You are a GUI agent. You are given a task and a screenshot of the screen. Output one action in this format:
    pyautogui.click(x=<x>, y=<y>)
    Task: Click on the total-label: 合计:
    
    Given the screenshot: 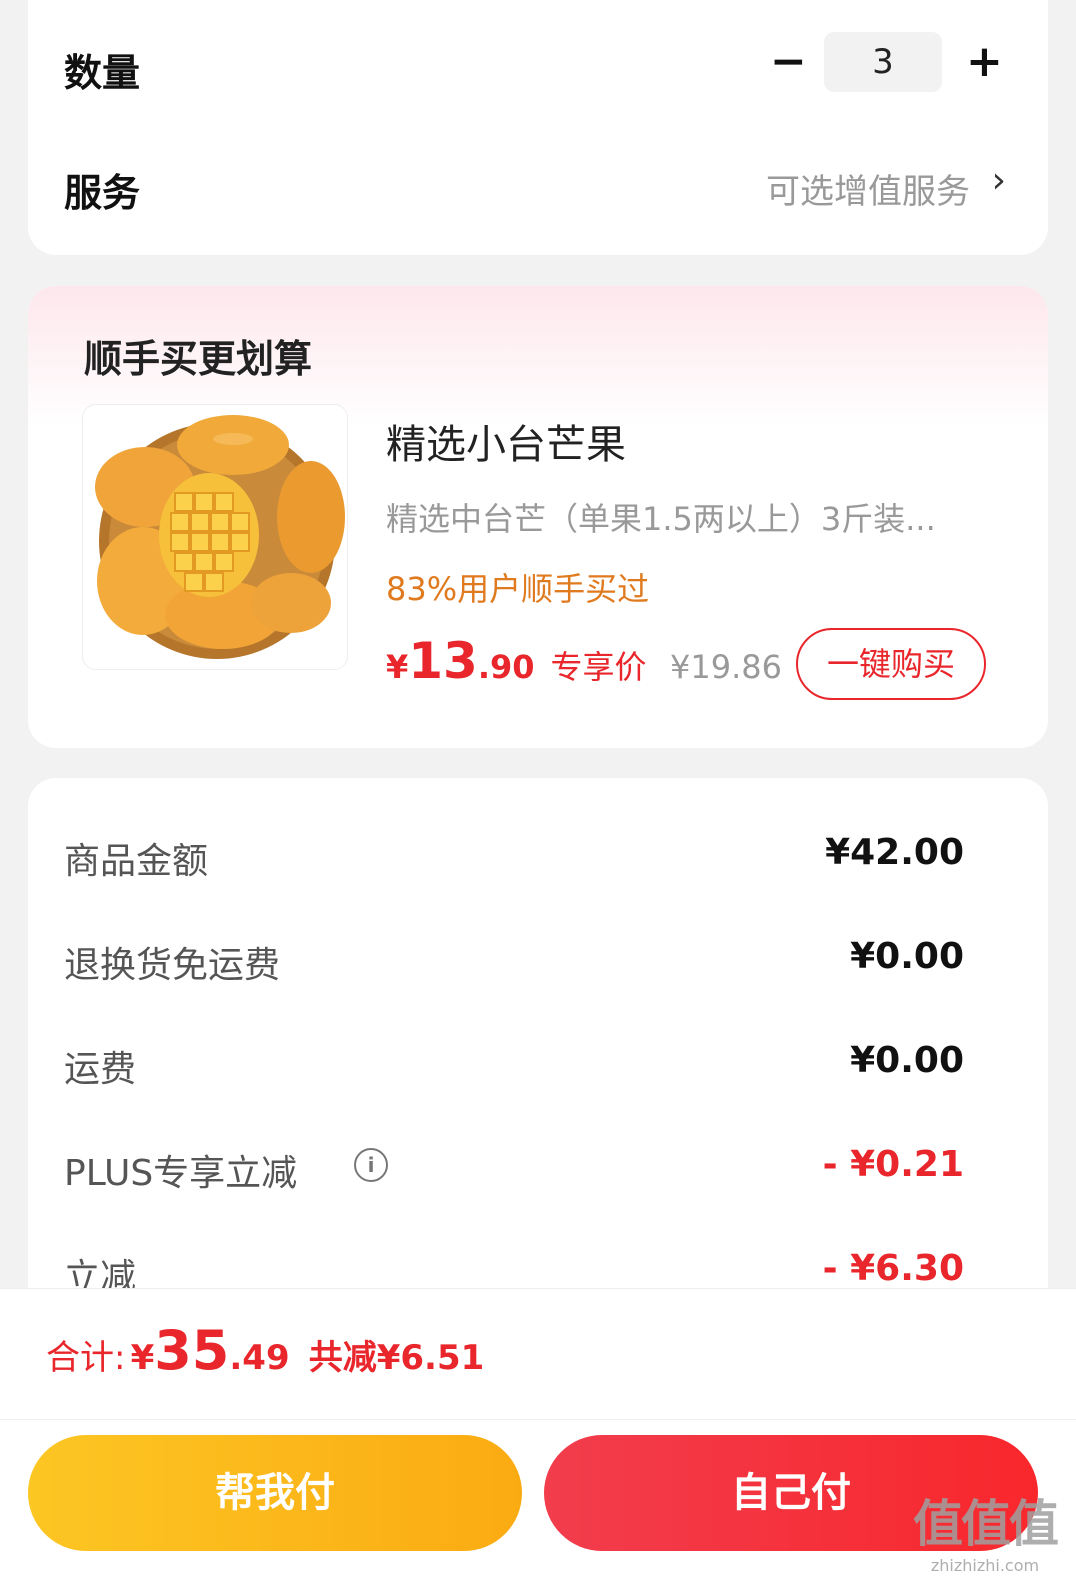 What is the action you would take?
    pyautogui.click(x=86, y=1358)
    